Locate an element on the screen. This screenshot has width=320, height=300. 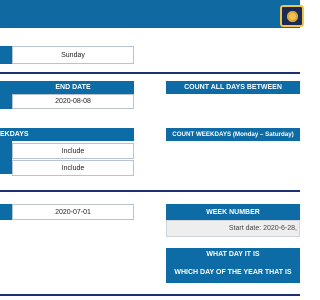
day-value-cell: Sunday is located at coordinates (73, 55).